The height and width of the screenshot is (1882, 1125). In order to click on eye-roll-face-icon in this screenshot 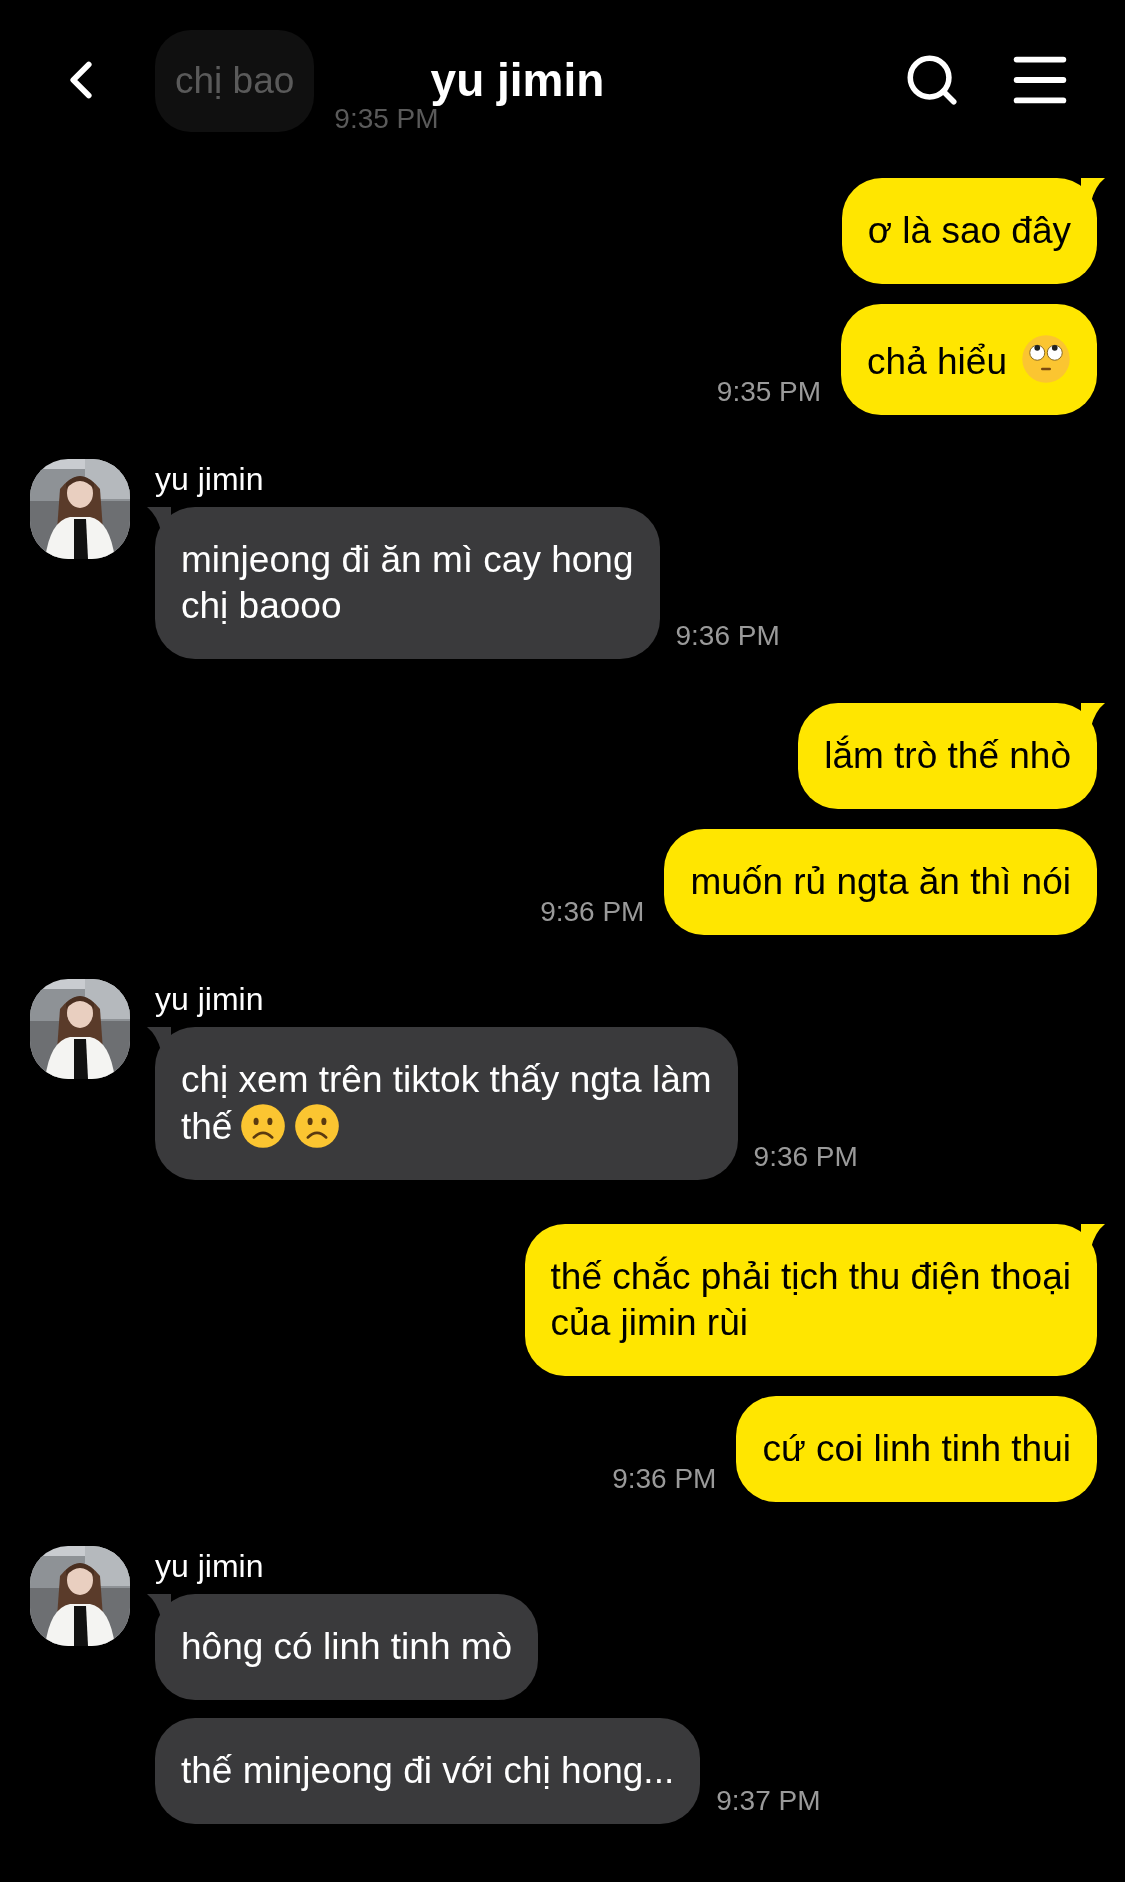, I will do `click(1046, 359)`.